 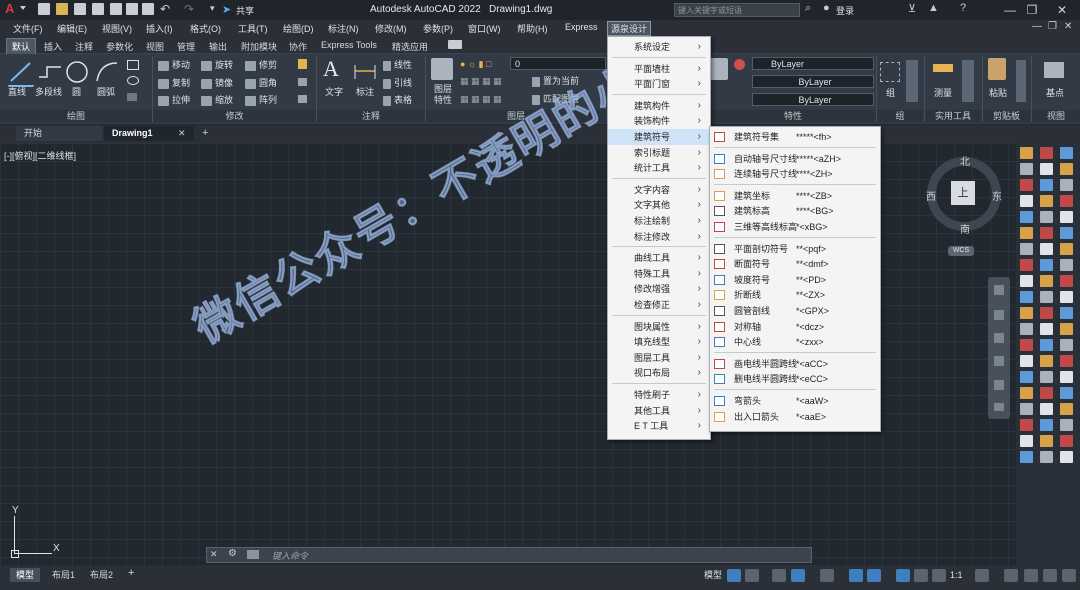 I want to click on minimize-button: —, so click(x=1010, y=10).